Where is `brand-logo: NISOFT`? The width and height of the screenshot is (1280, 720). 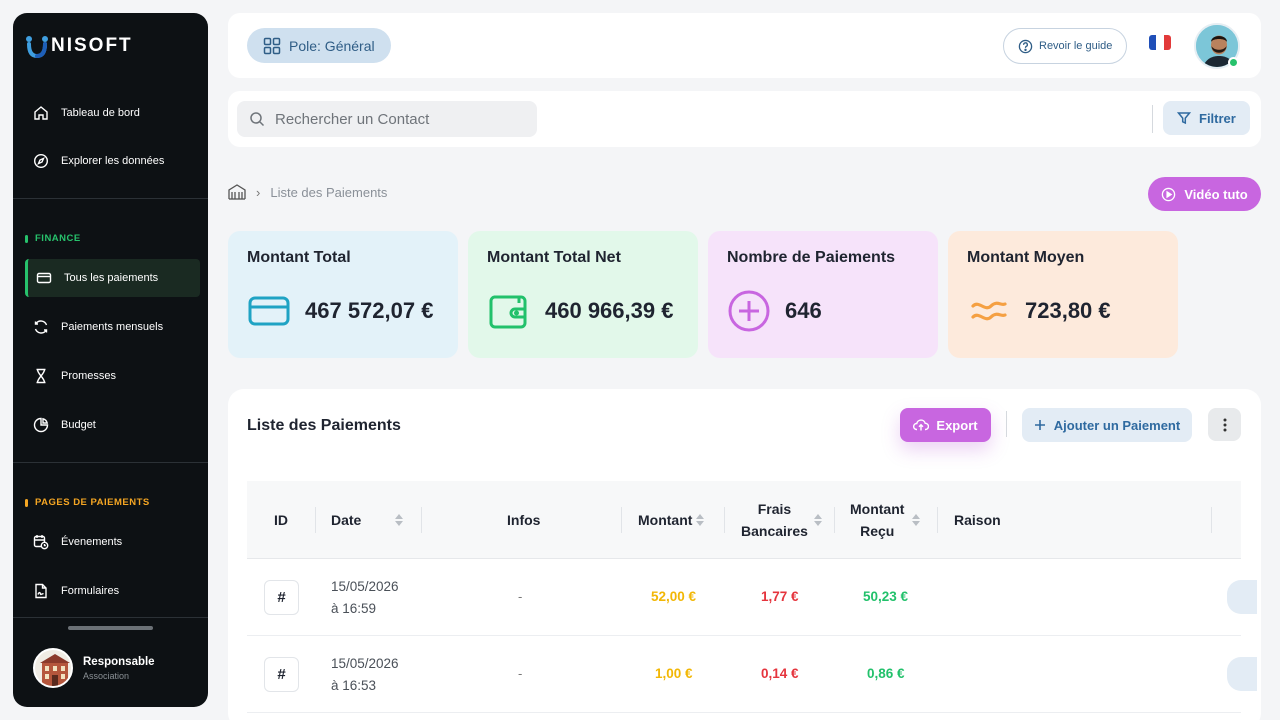
brand-logo: NISOFT is located at coordinates (79, 46).